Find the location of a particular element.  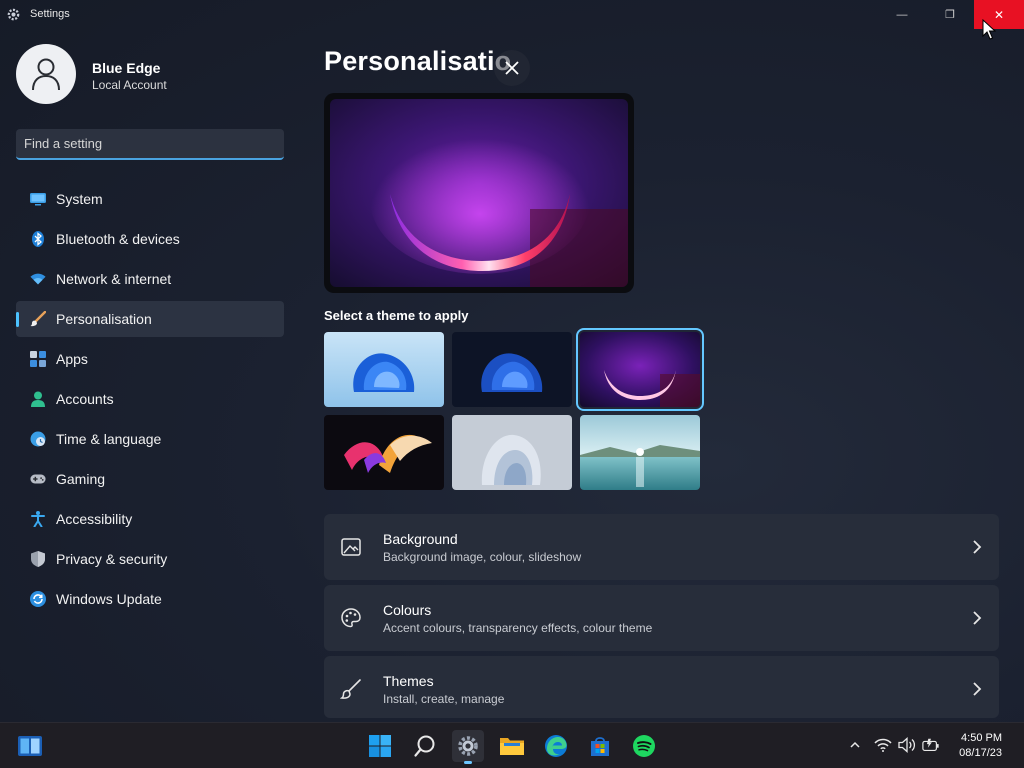

clock-time: 4:50 PM is located at coordinates (981, 738).